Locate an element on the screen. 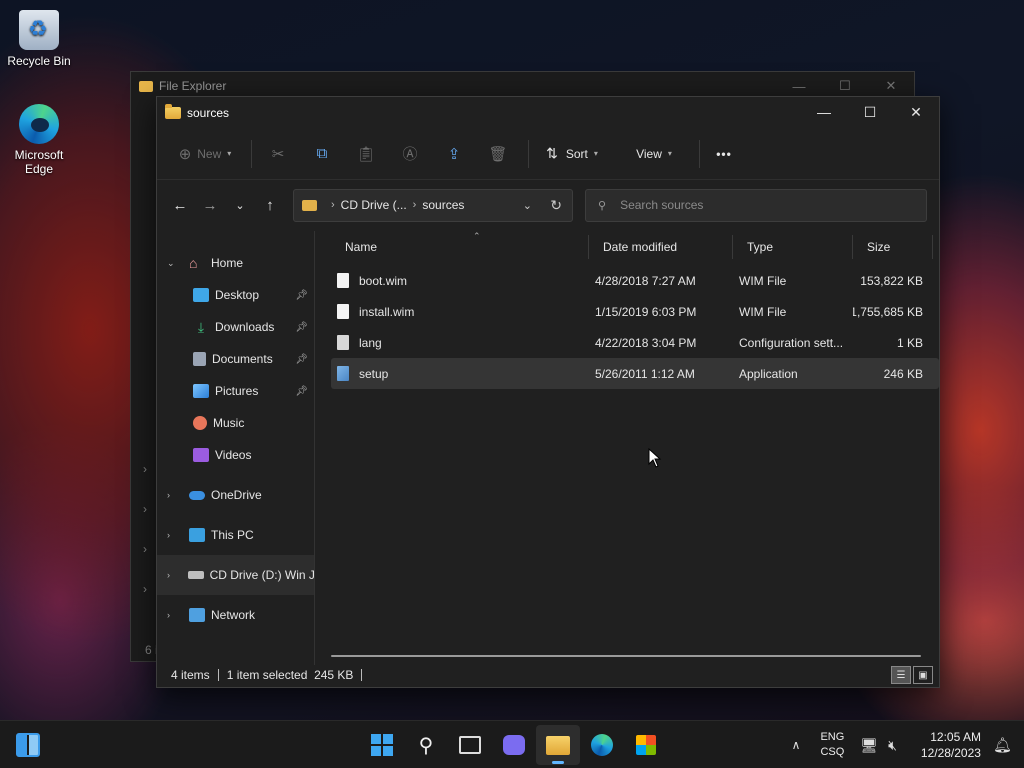 Image resolution: width=1024 pixels, height=768 pixels. download-icon: ⤓ is located at coordinates (201, 327).